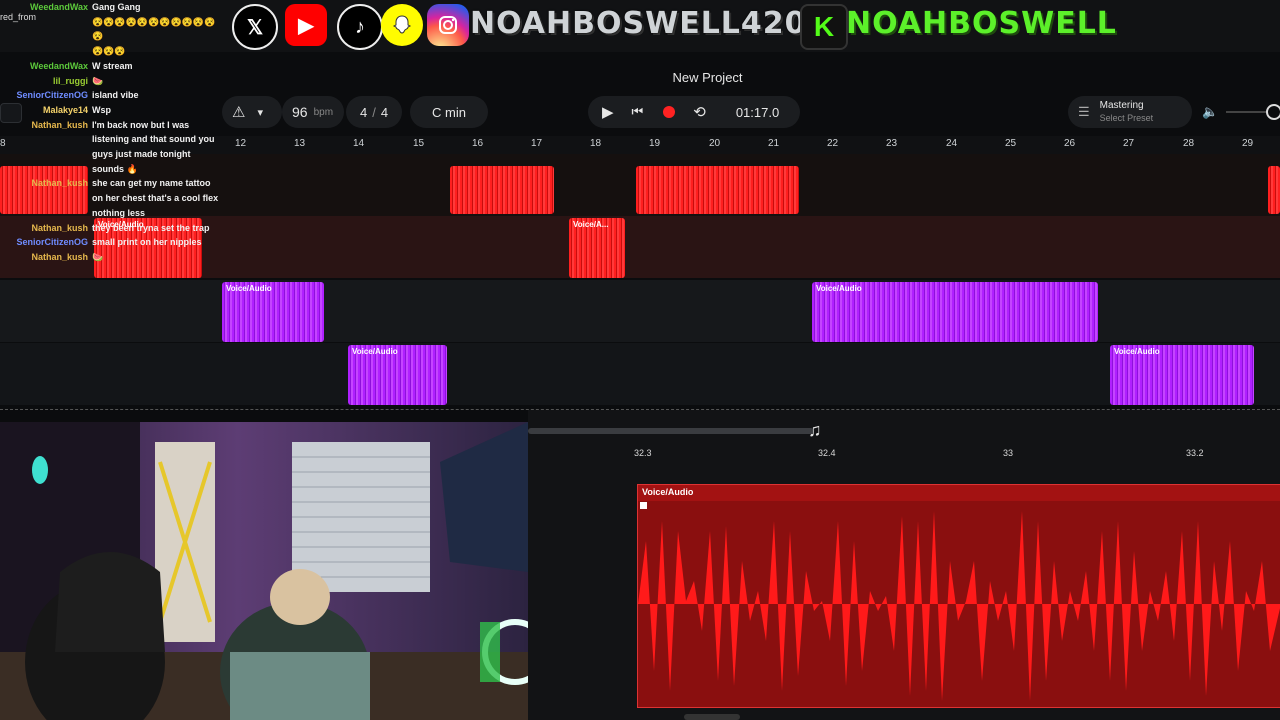 This screenshot has height=720, width=1280. I want to click on snapchat-icon, so click(402, 25).